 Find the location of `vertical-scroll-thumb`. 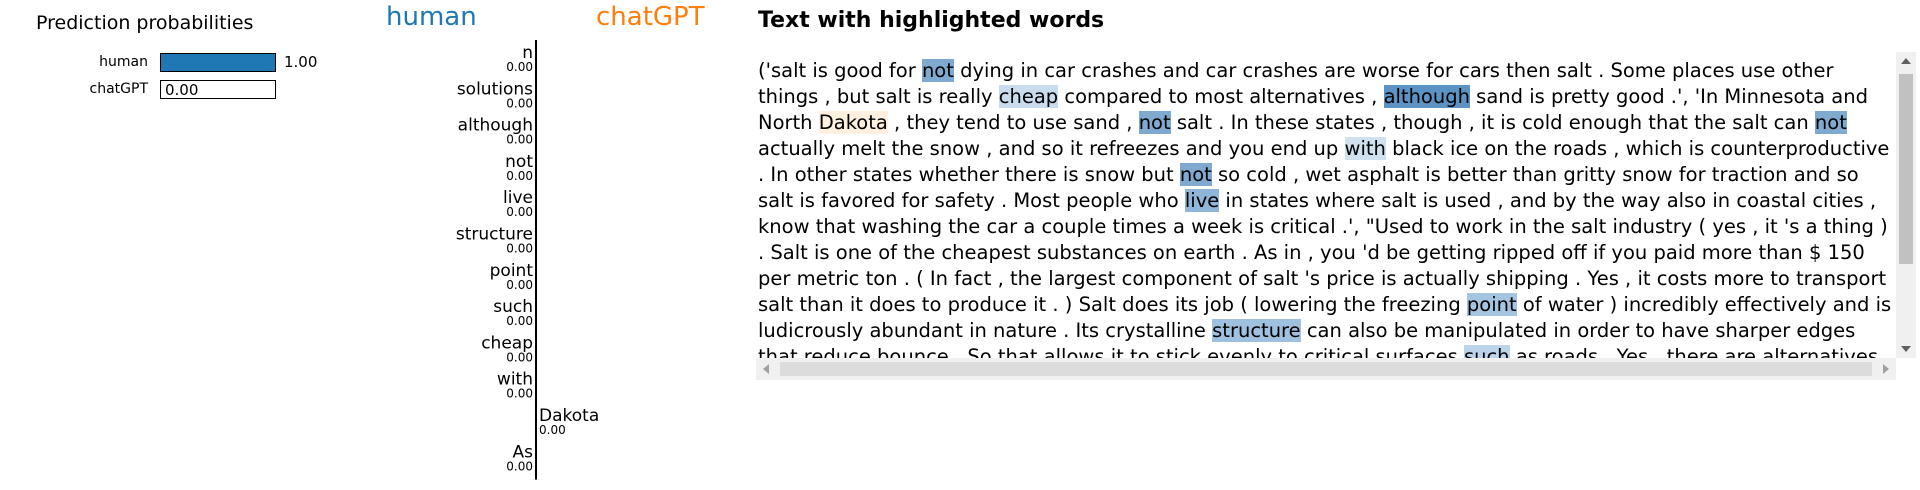

vertical-scroll-thumb is located at coordinates (1906, 169).